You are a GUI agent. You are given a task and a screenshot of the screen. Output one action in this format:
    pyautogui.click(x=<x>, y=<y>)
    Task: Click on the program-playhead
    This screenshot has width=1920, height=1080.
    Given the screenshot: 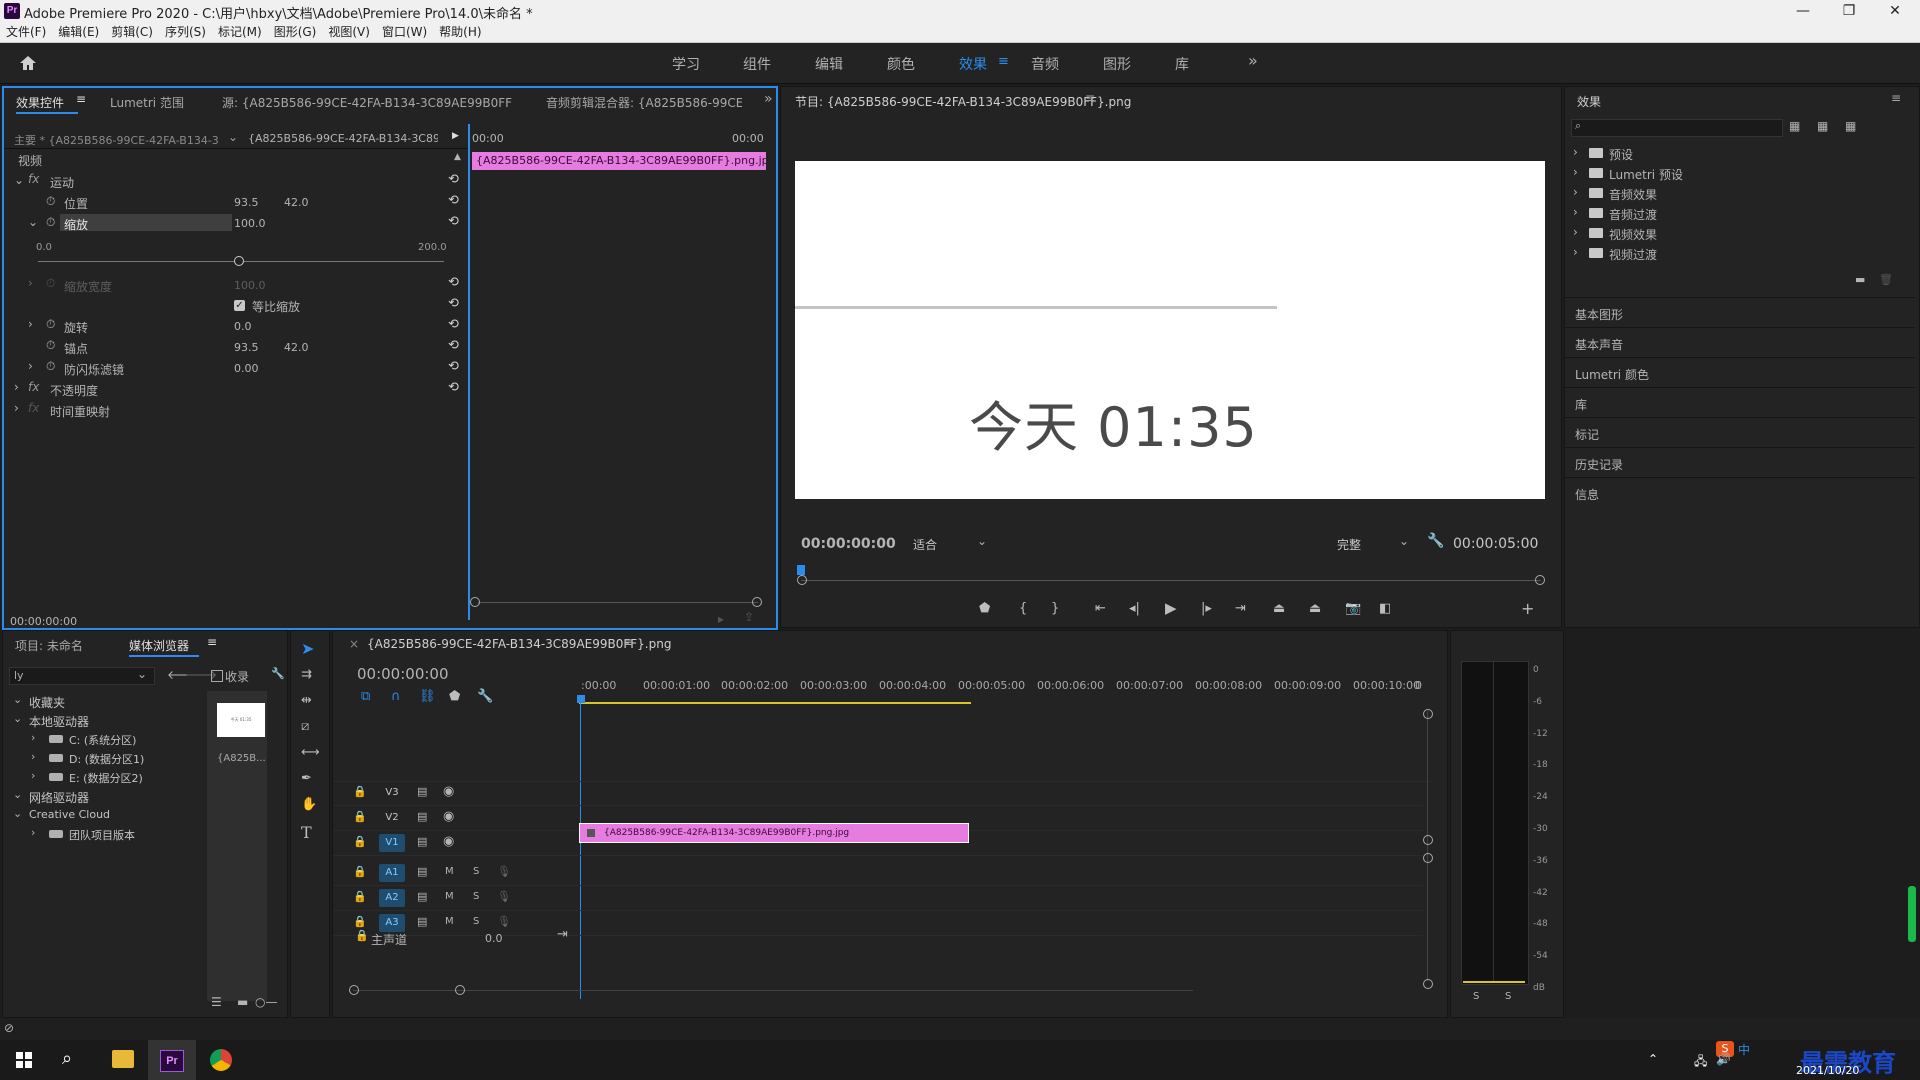 What is the action you would take?
    pyautogui.click(x=801, y=570)
    